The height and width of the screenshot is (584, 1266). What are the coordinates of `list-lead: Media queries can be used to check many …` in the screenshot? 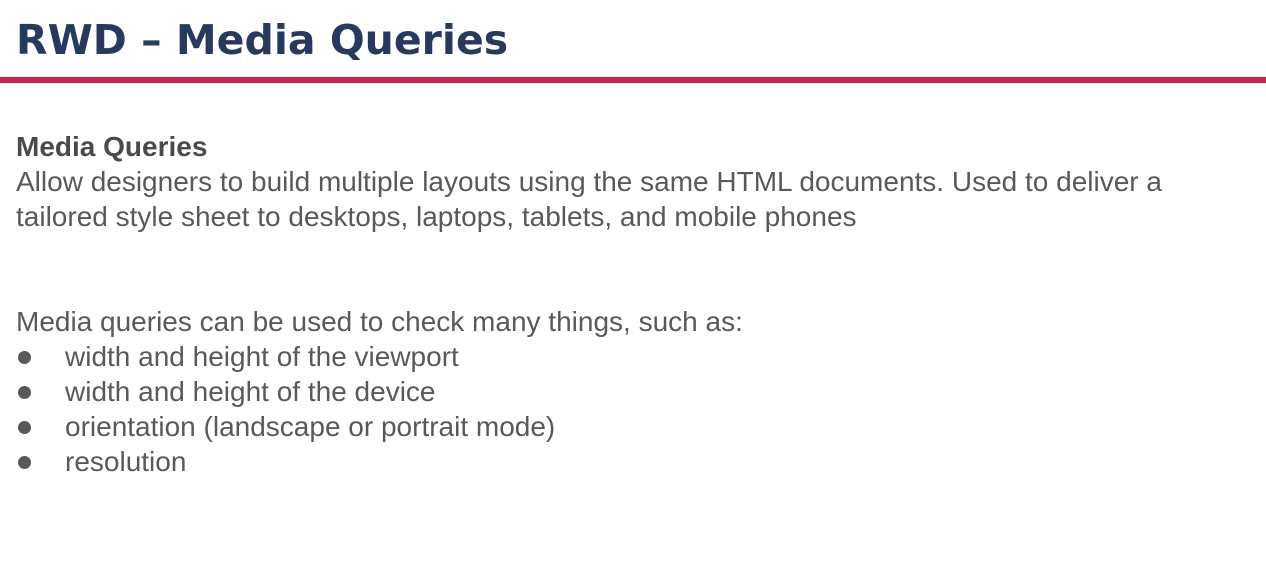 It's located at (379, 321).